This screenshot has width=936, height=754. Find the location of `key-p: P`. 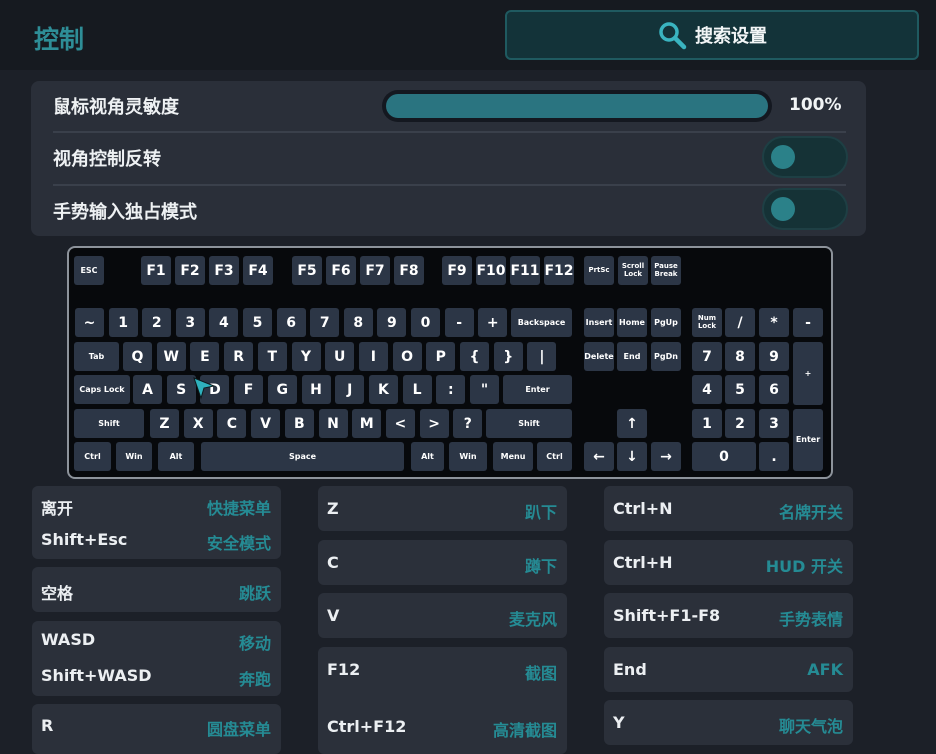

key-p: P is located at coordinates (441, 356).